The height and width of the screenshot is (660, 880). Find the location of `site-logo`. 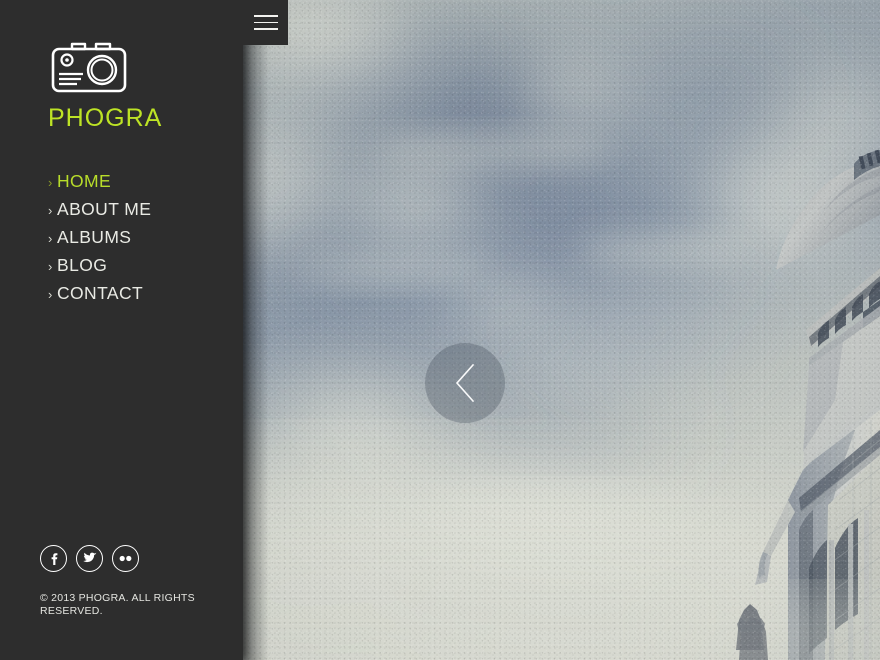

site-logo is located at coordinates (89, 66).